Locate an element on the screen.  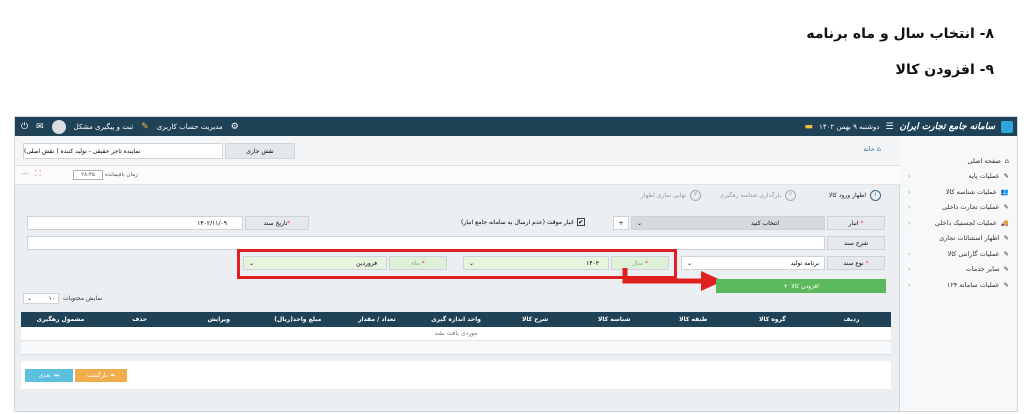
page-size-label: نمایش محتویات is located at coordinates (83, 298).